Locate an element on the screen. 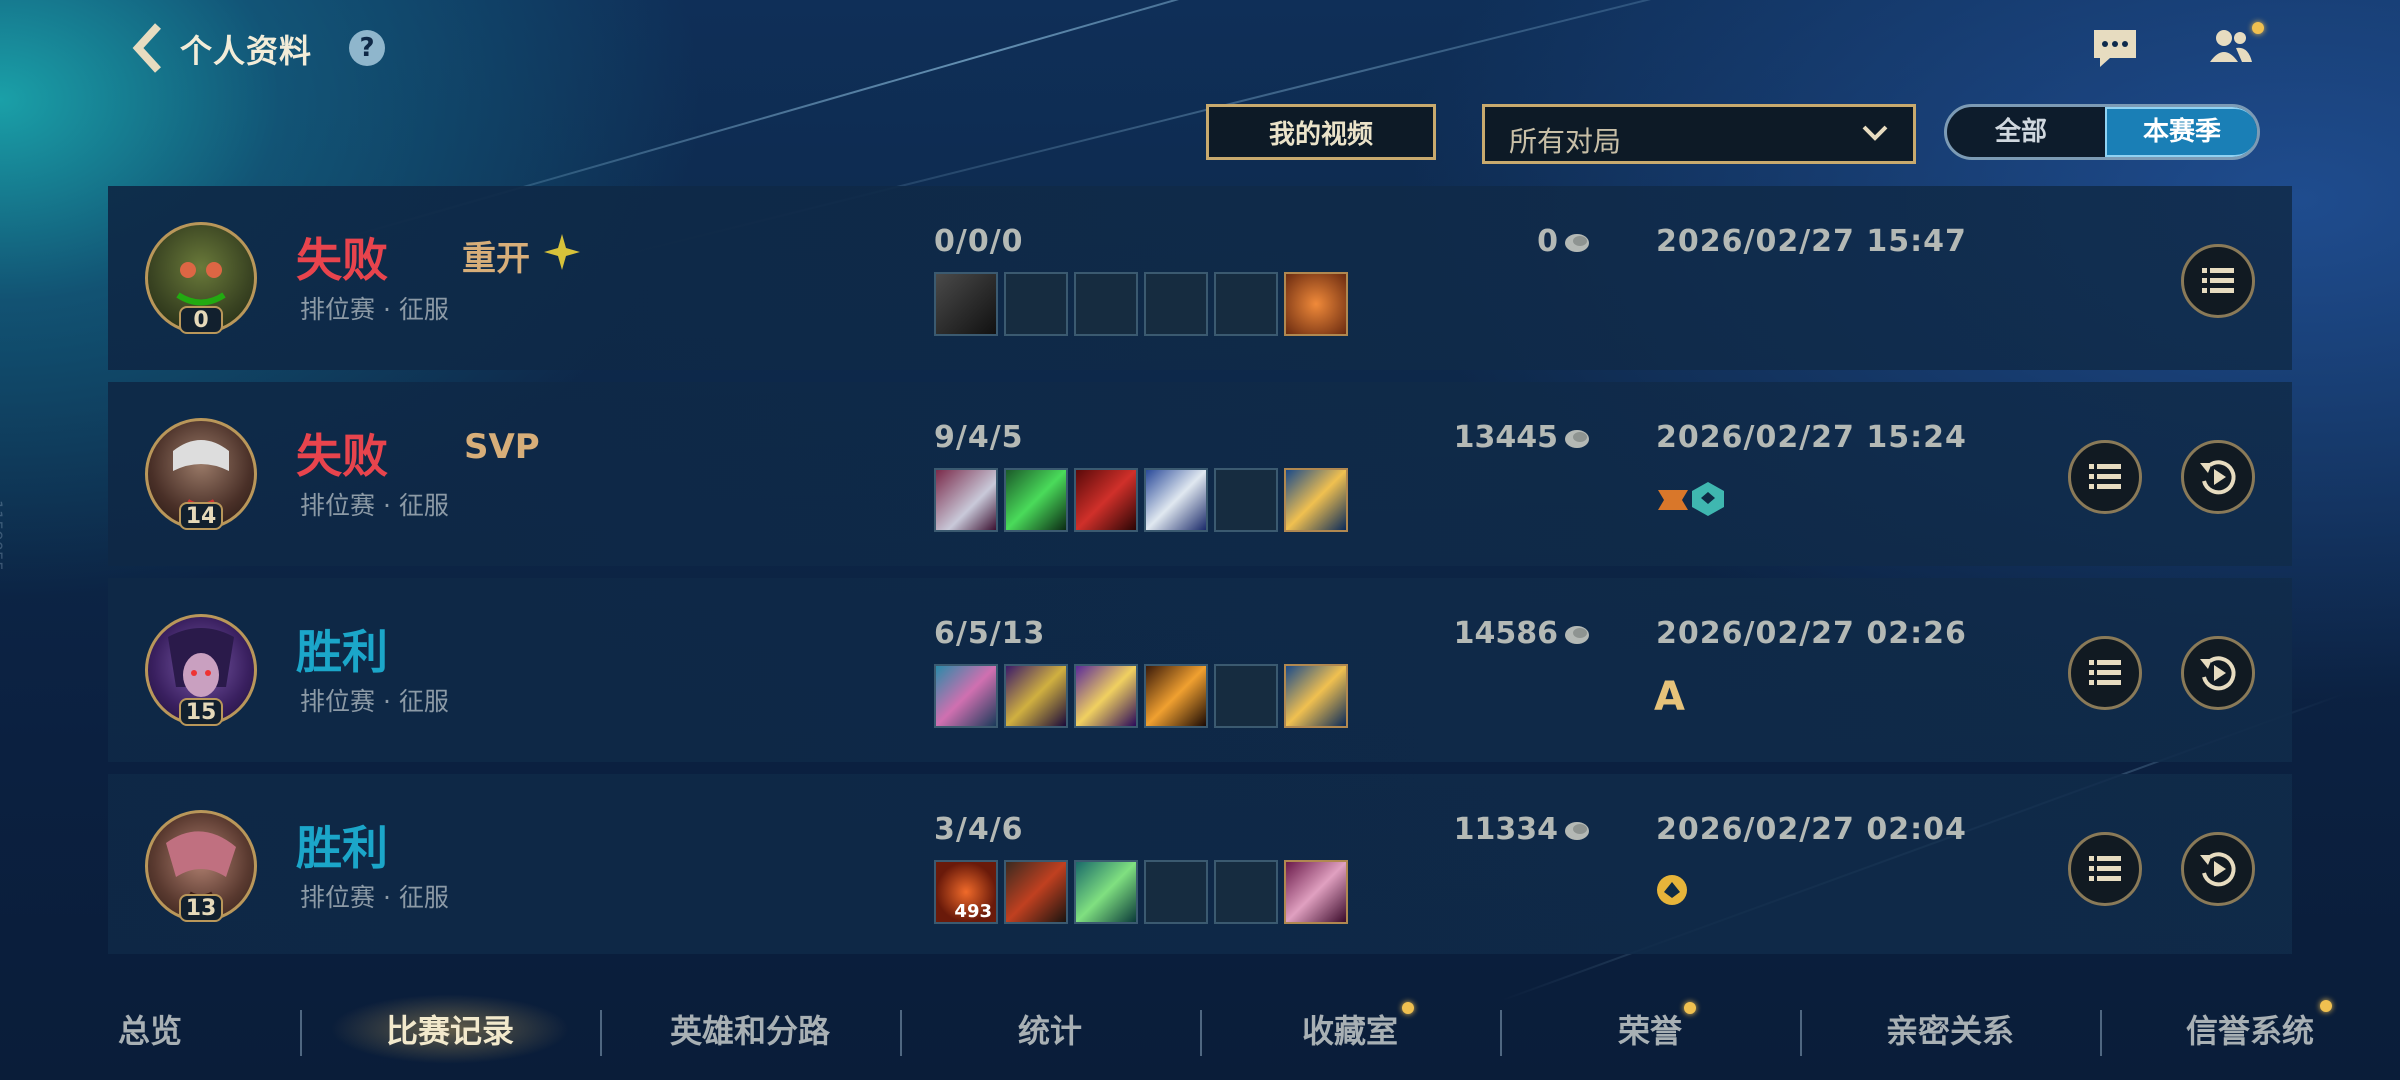 This screenshot has height=1080, width=2400. honor-badge-icon is located at coordinates (1672, 890).